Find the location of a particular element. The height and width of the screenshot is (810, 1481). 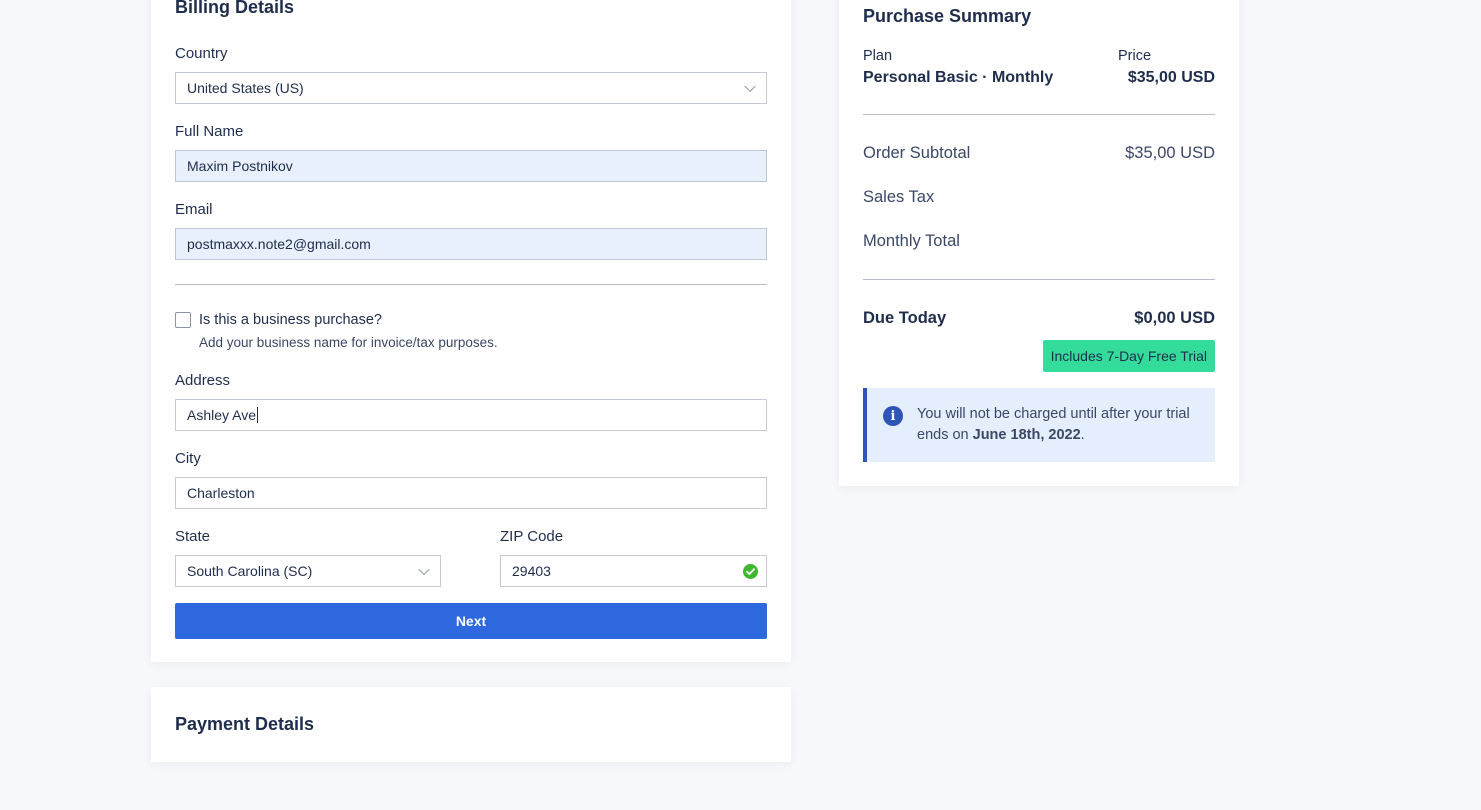

country-select: United States (US) is located at coordinates (471, 88).